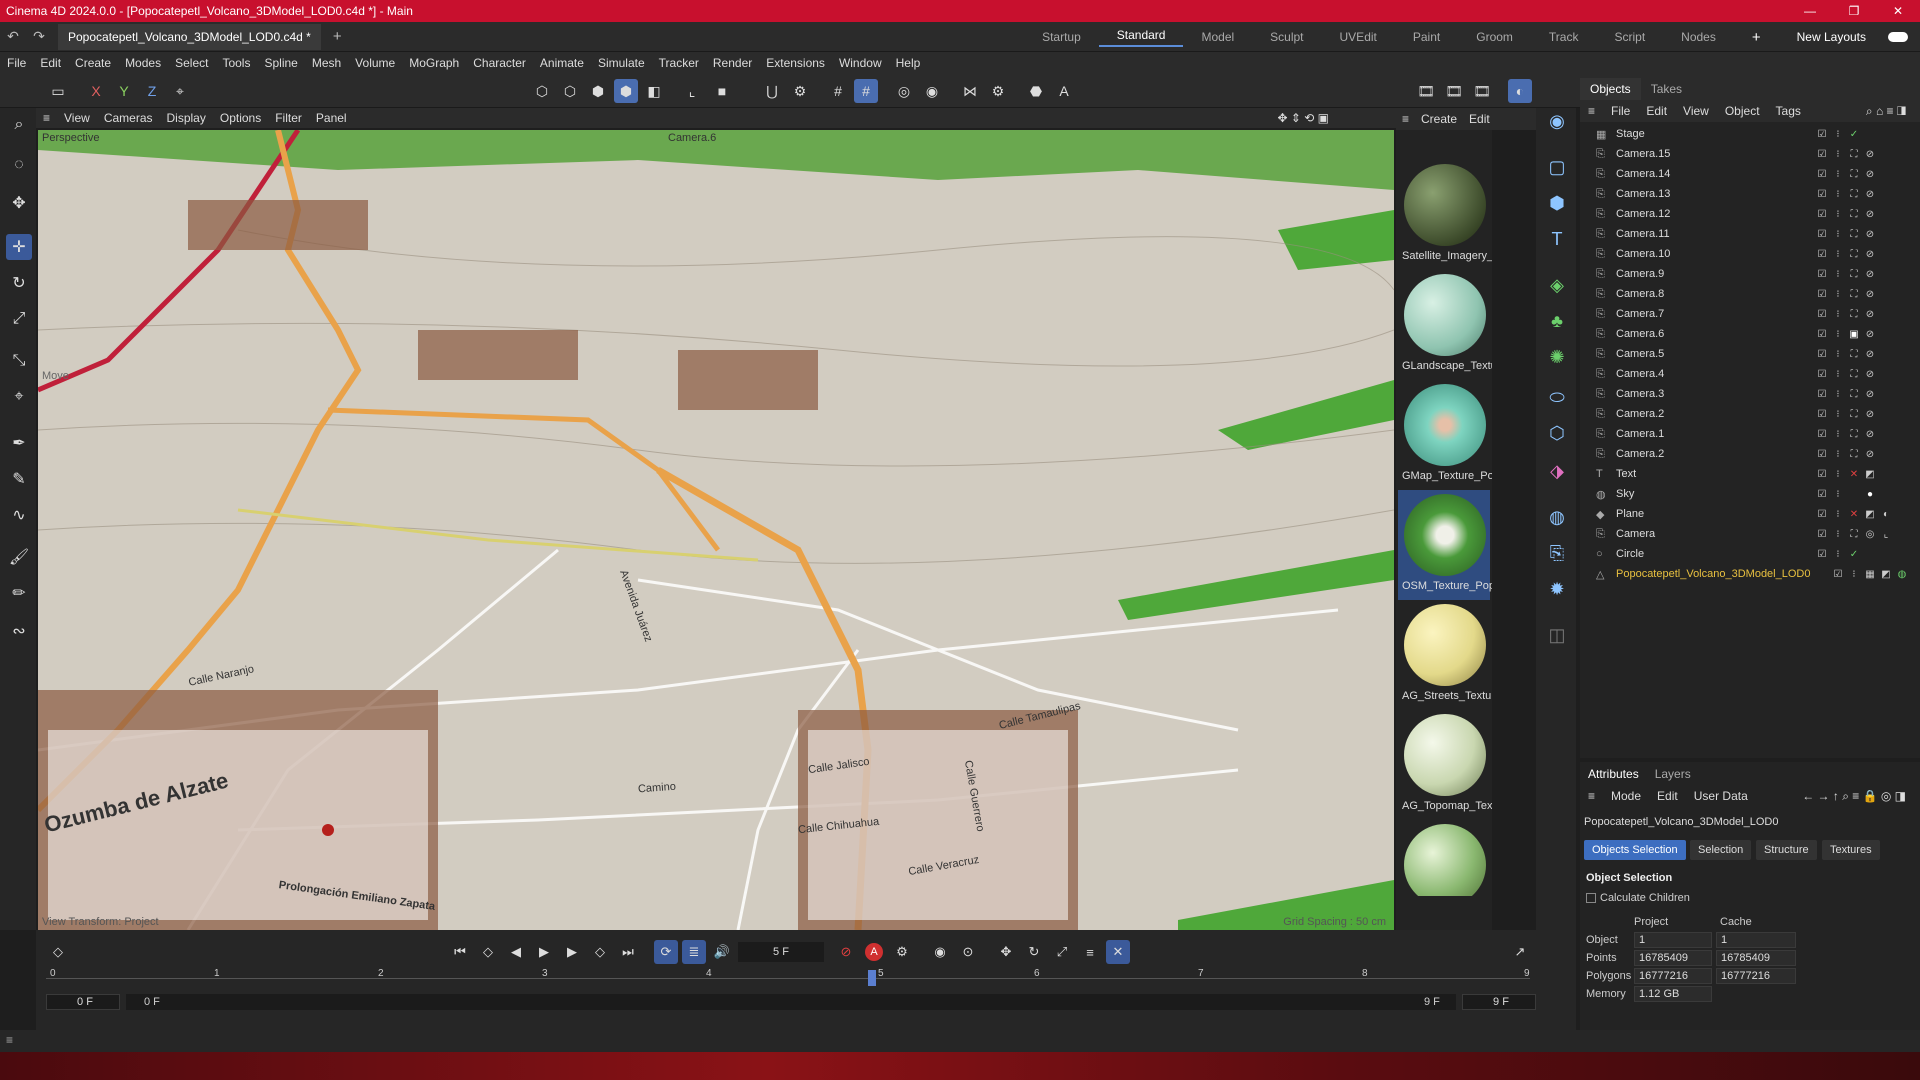 Image resolution: width=1920 pixels, height=1080 pixels. I want to click on solo-icon: ■, so click(722, 91).